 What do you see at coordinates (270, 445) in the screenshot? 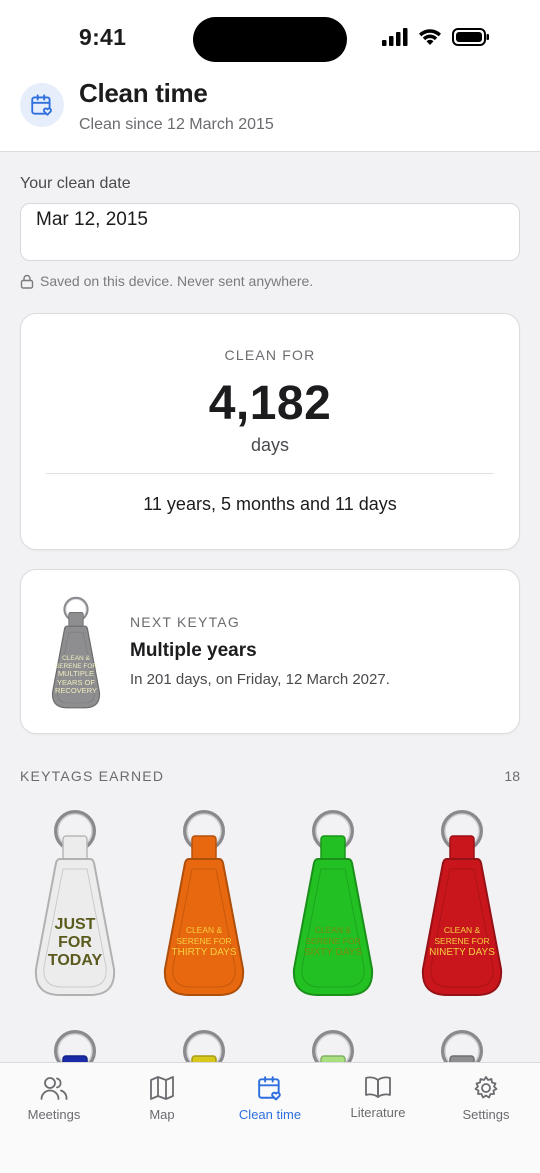
I see `clean-day-unit: days` at bounding box center [270, 445].